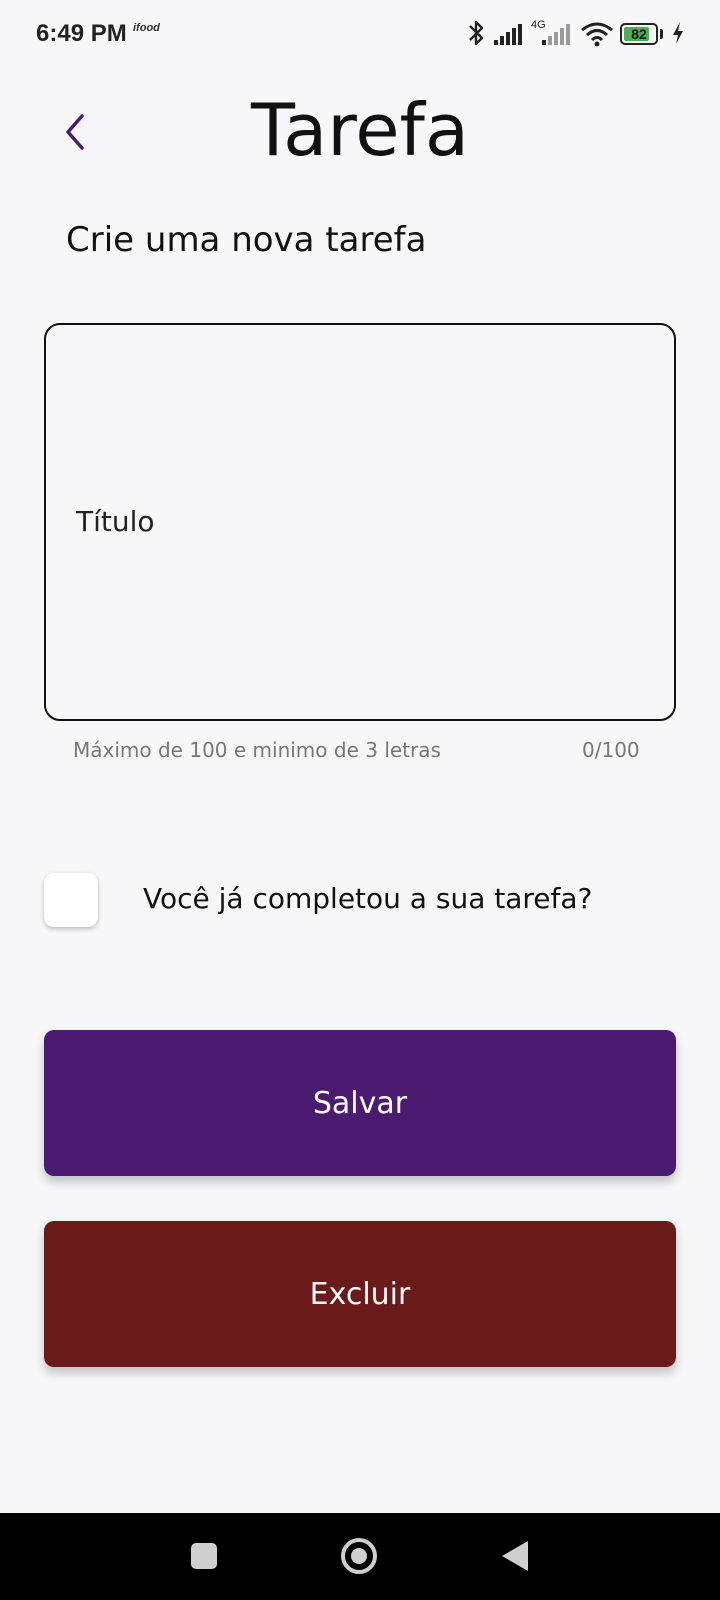  Describe the element at coordinates (360, 35) in the screenshot. I see `status-bar: 6:49 PM ifood 4G 82` at that location.